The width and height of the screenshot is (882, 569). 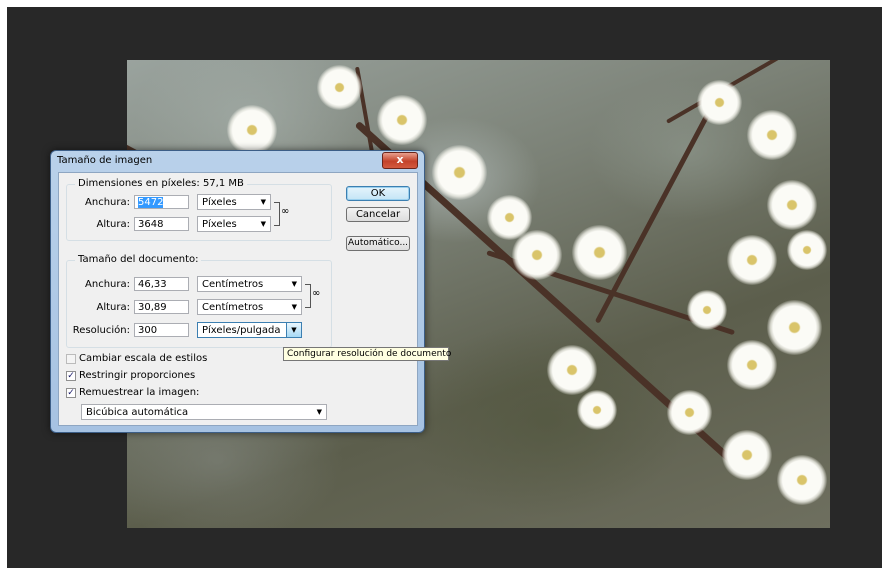 I want to click on resample-checkbox: ✓ Remuestrear la imagen:, so click(x=132, y=392).